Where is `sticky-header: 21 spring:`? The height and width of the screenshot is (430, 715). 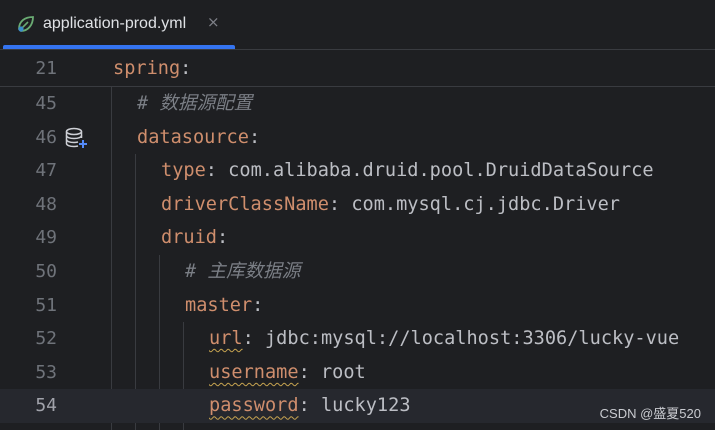 sticky-header: 21 spring: is located at coordinates (357, 68).